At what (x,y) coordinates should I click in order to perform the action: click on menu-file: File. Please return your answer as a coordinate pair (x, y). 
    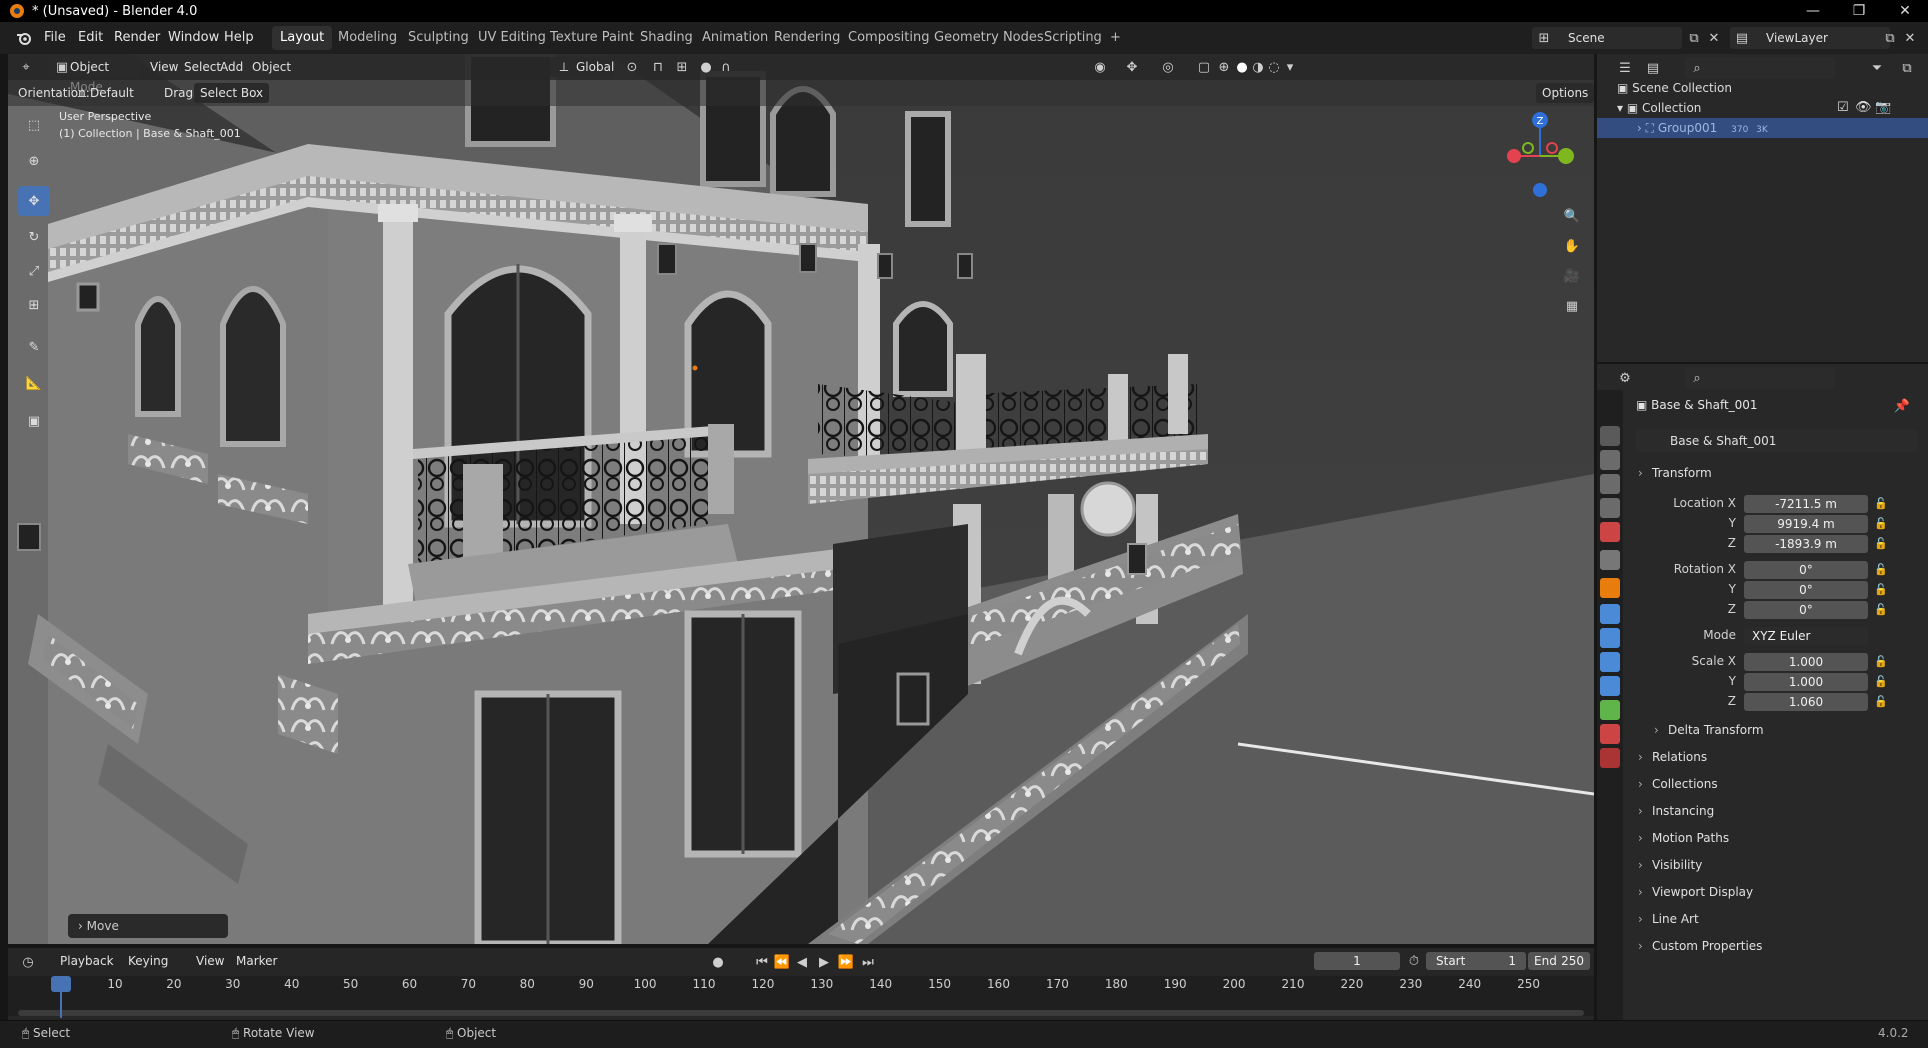
    Looking at the image, I should click on (55, 38).